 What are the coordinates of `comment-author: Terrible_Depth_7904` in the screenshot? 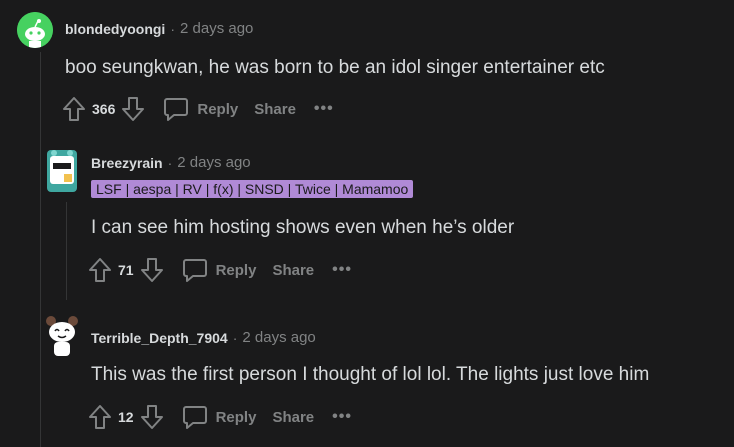 It's located at (159, 338).